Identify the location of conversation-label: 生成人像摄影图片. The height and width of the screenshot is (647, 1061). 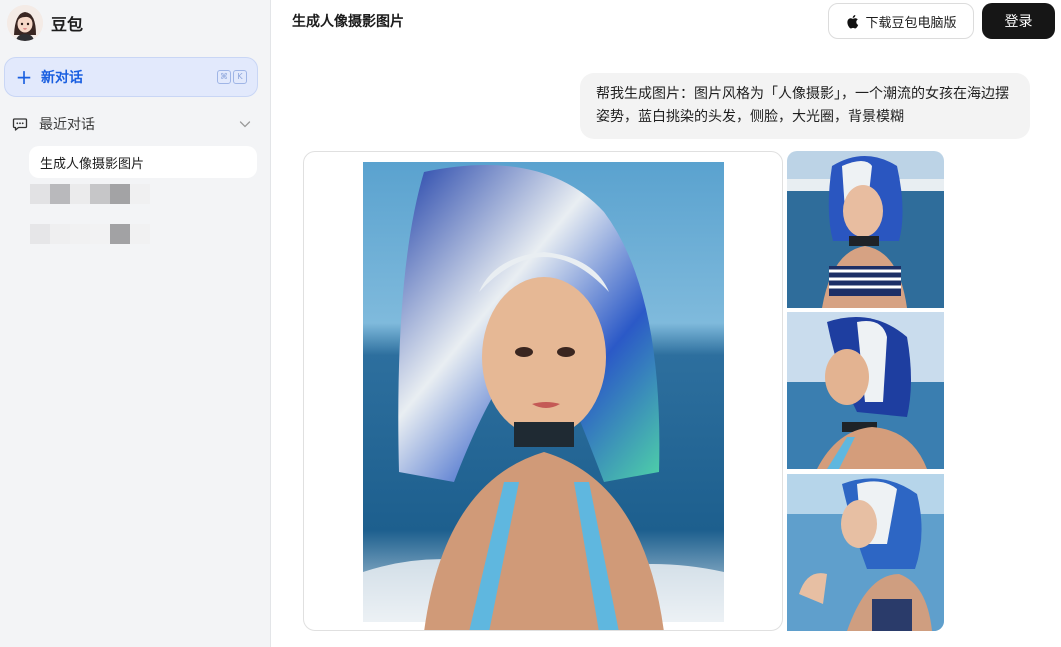
(92, 164).